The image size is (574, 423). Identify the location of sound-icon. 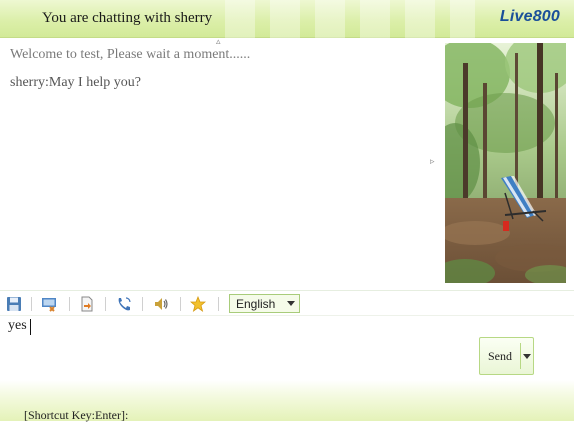
(161, 304).